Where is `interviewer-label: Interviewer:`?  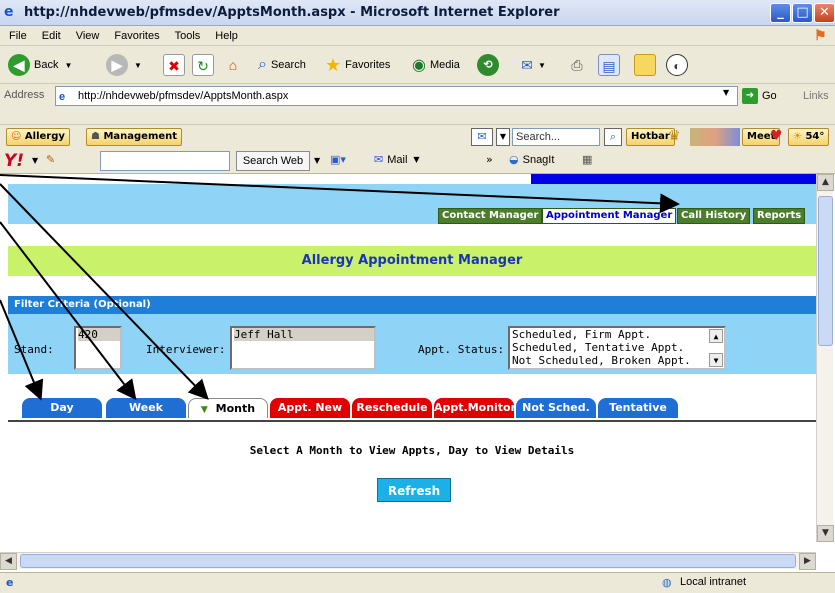
interviewer-label: Interviewer: is located at coordinates (186, 349).